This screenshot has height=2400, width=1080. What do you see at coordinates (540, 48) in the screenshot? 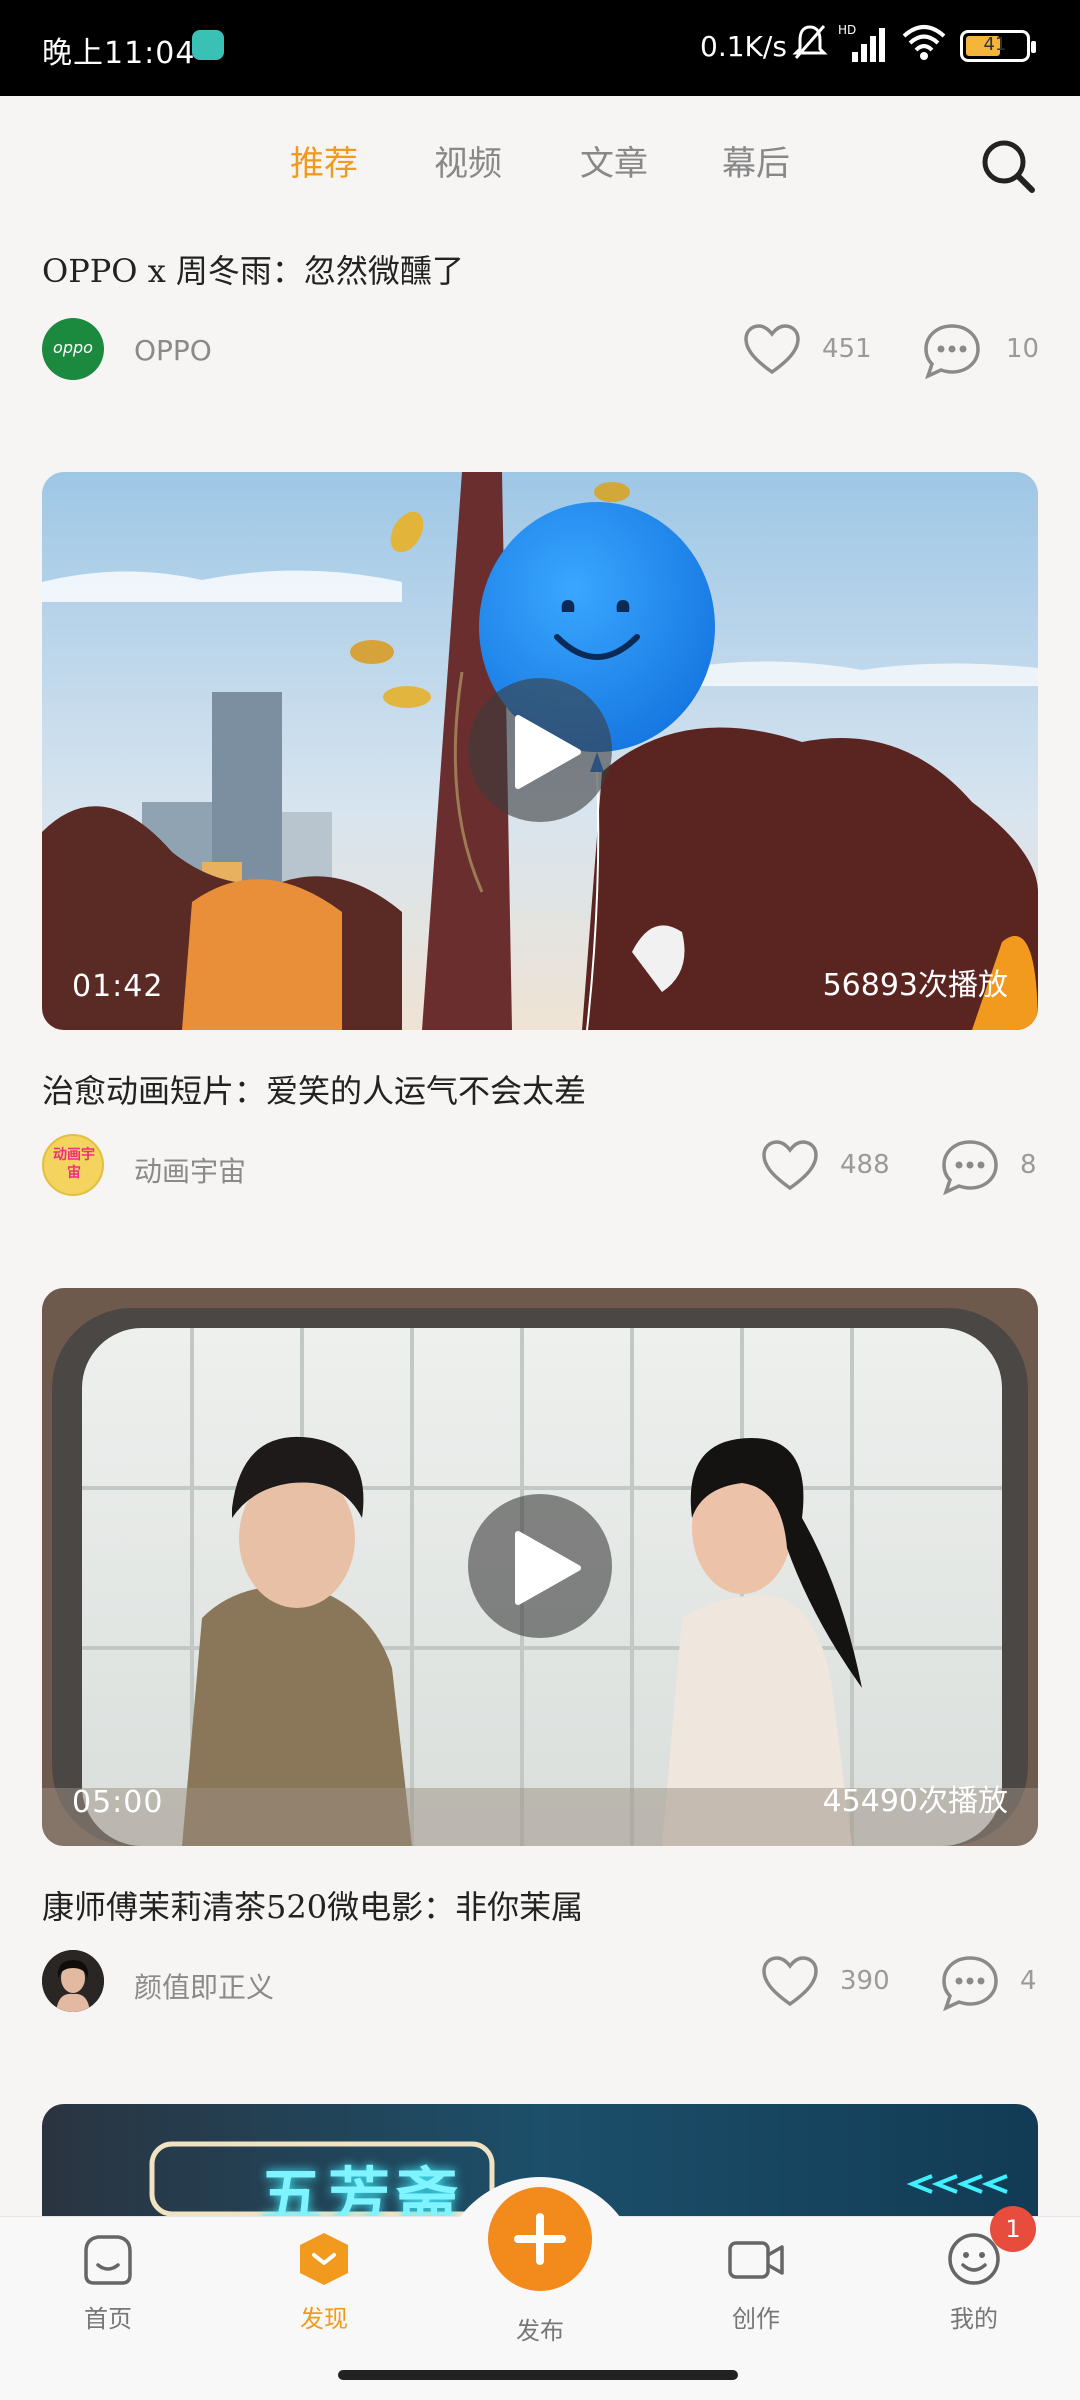
I see `status-bar: 晚上11:04 0.1K/s HD 41` at bounding box center [540, 48].